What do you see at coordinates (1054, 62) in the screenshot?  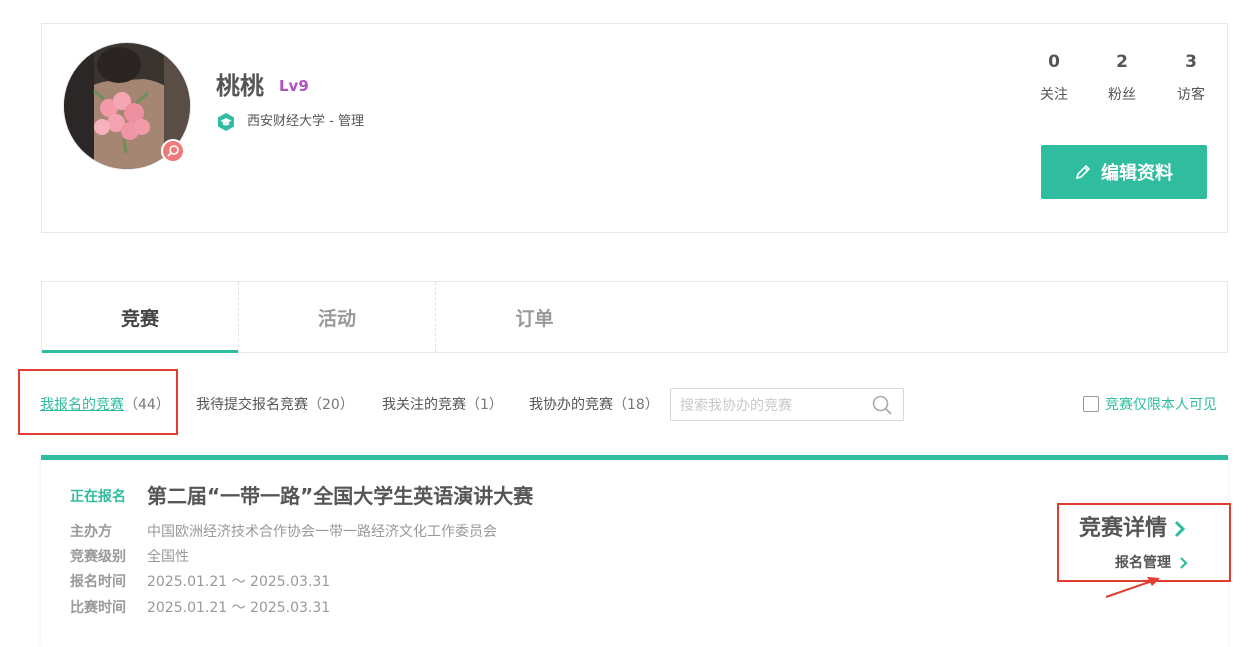 I see `stat-following-count: 0` at bounding box center [1054, 62].